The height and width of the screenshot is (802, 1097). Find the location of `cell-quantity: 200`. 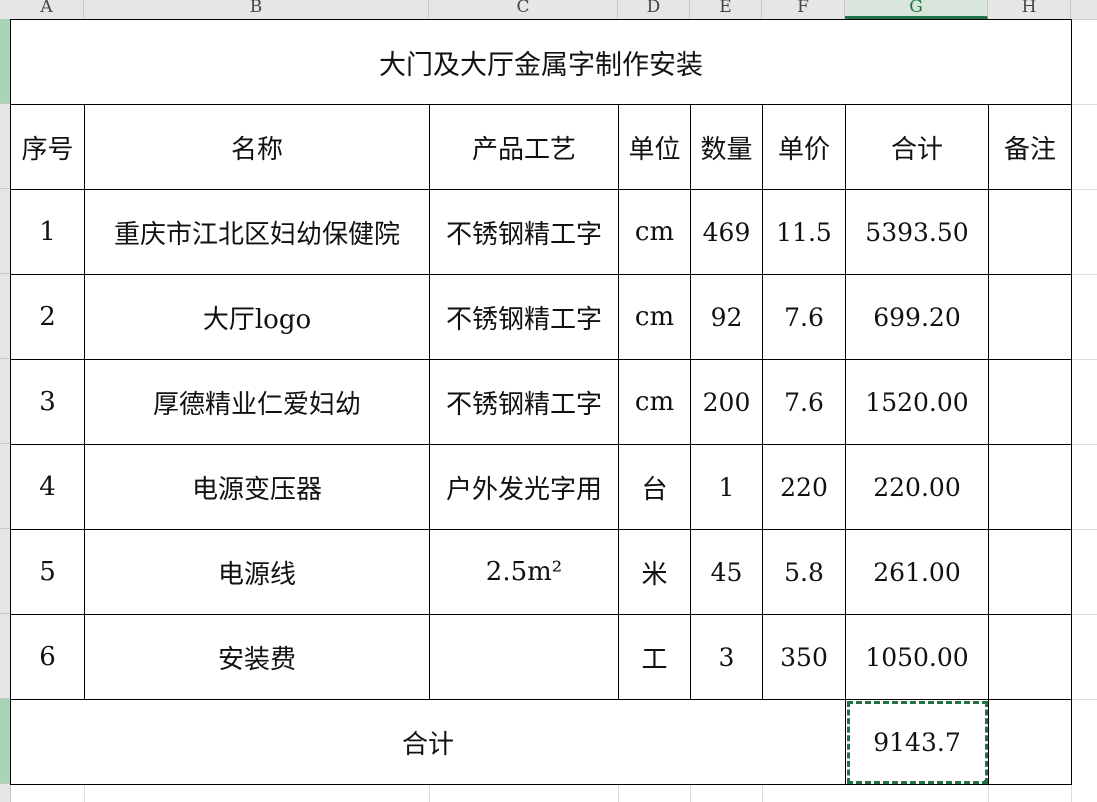

cell-quantity: 200 is located at coordinates (726, 402).